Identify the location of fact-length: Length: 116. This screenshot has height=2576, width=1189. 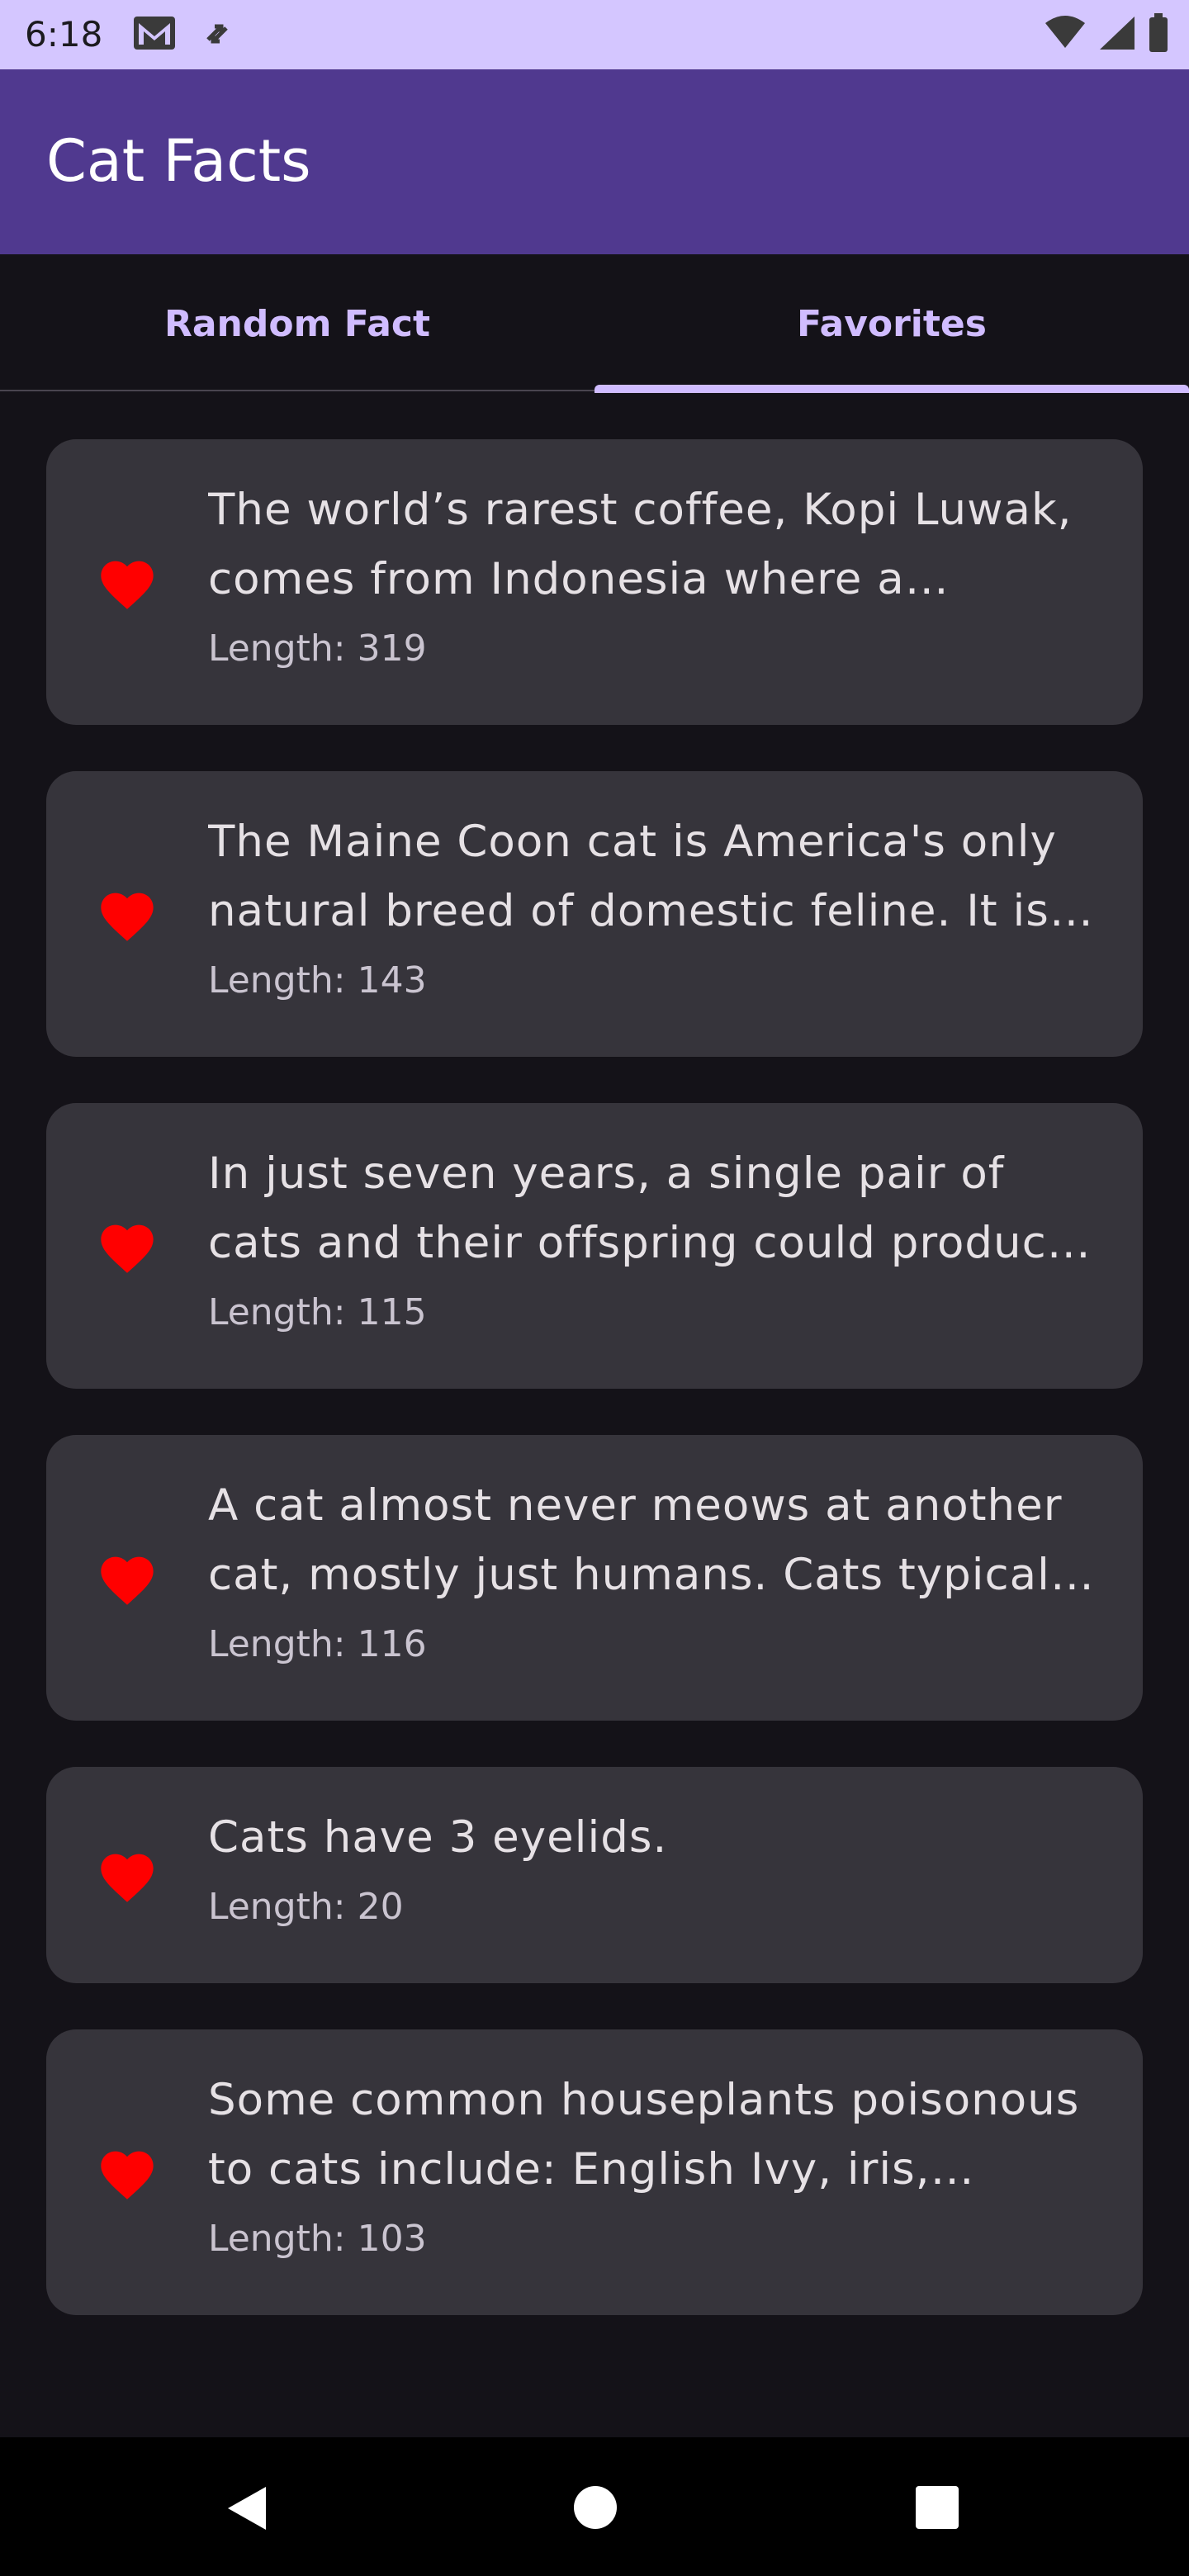
(317, 1644).